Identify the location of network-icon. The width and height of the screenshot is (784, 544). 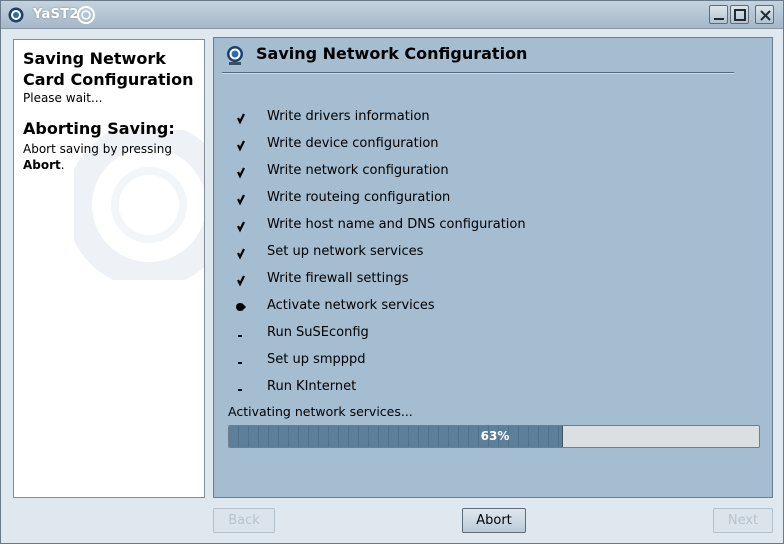
(235, 55).